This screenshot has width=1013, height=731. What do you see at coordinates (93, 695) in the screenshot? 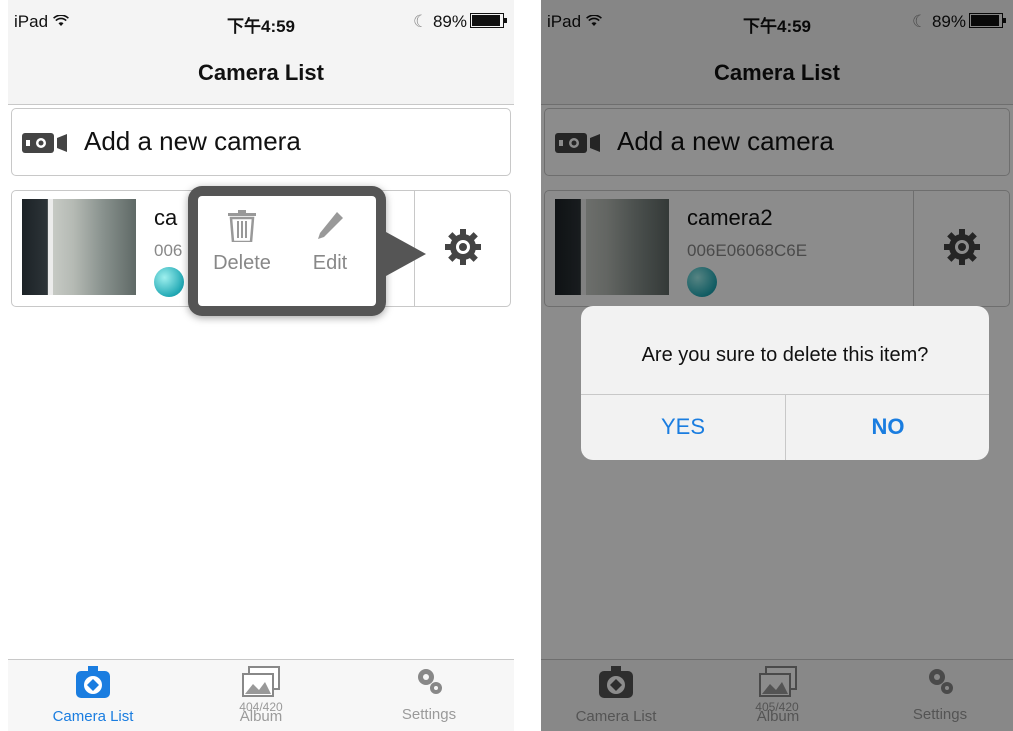
I see `tab-camera-list: Camera List` at bounding box center [93, 695].